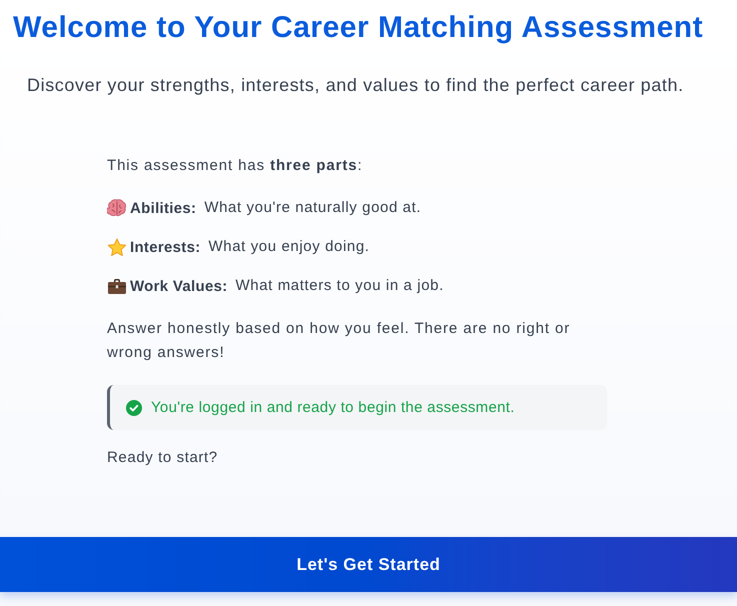  I want to click on prompt-text: Ready to start?, so click(162, 458).